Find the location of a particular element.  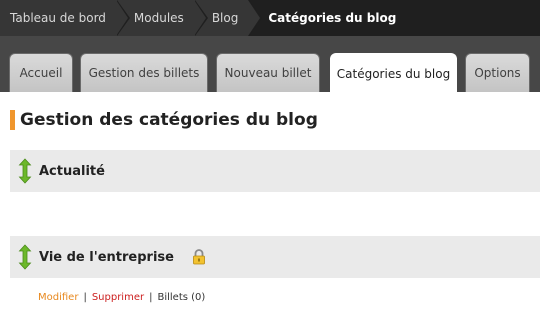

tab-label: Options is located at coordinates (497, 73).